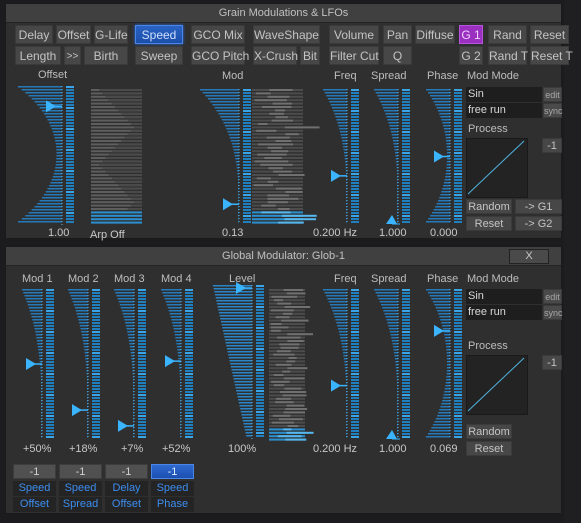  Describe the element at coordinates (553, 312) in the screenshot. I see `global-sync-button: sync` at that location.